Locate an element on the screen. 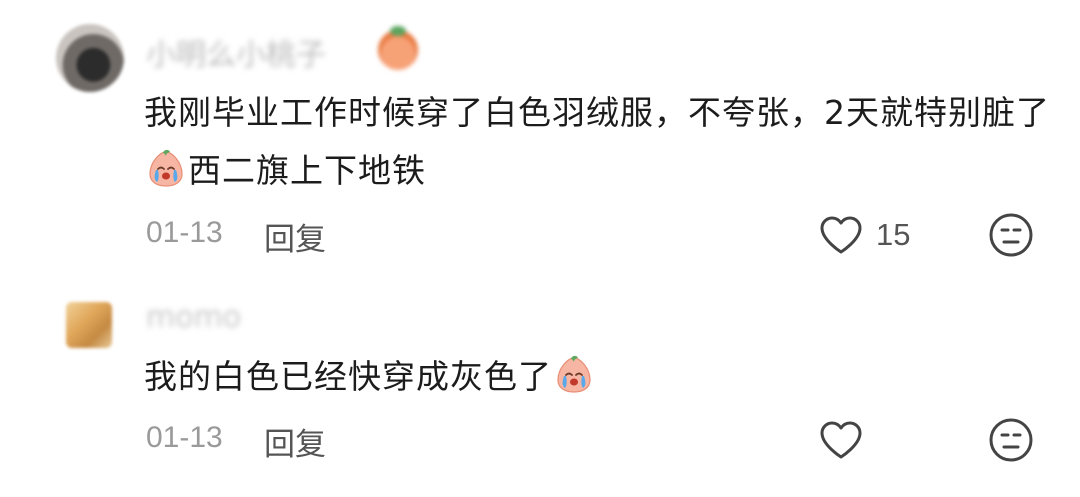  comment-text-part: 我的白色已经快穿成灰色了 is located at coordinates (348, 376).